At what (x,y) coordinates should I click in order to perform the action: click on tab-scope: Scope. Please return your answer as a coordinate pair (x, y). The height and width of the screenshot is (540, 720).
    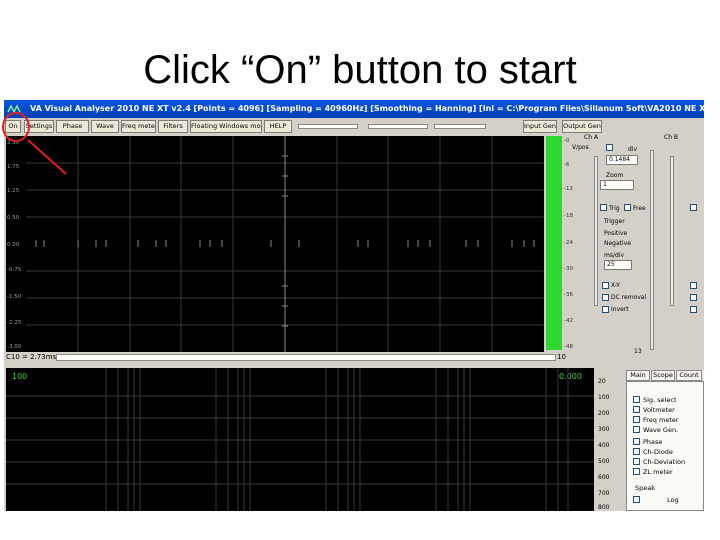
    Looking at the image, I should click on (663, 375).